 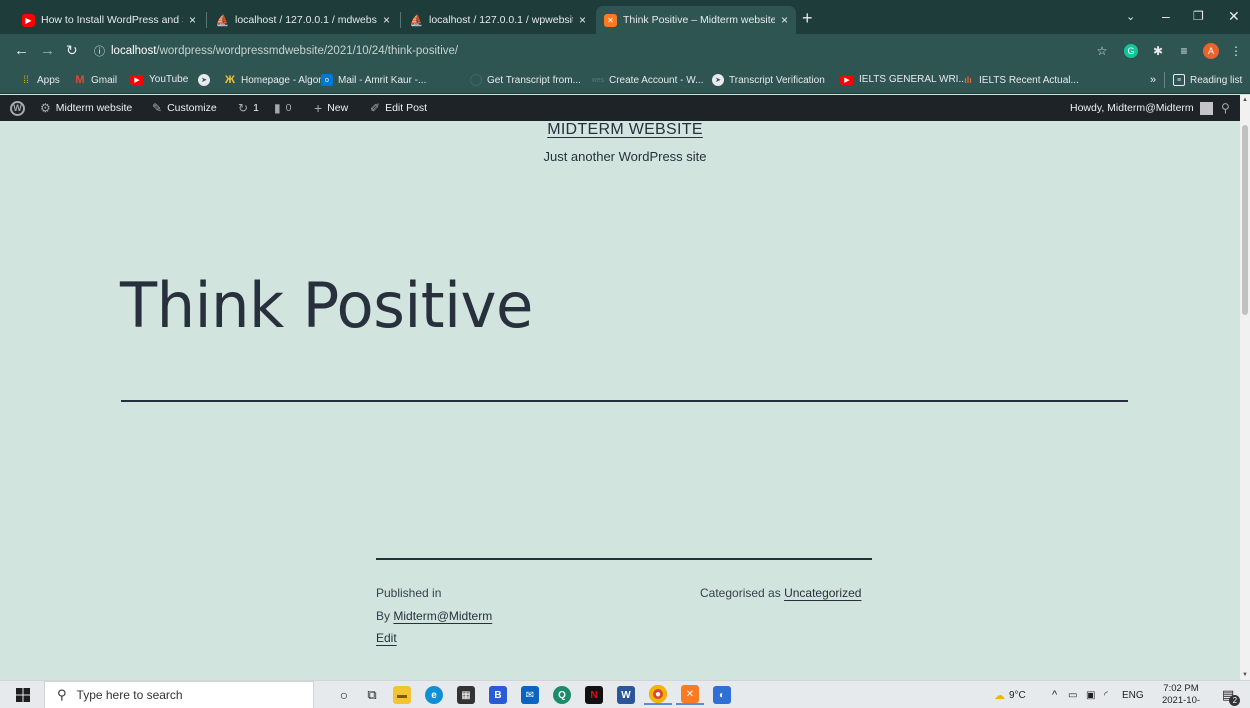 I want to click on bookmarks-divider, so click(x=1164, y=80).